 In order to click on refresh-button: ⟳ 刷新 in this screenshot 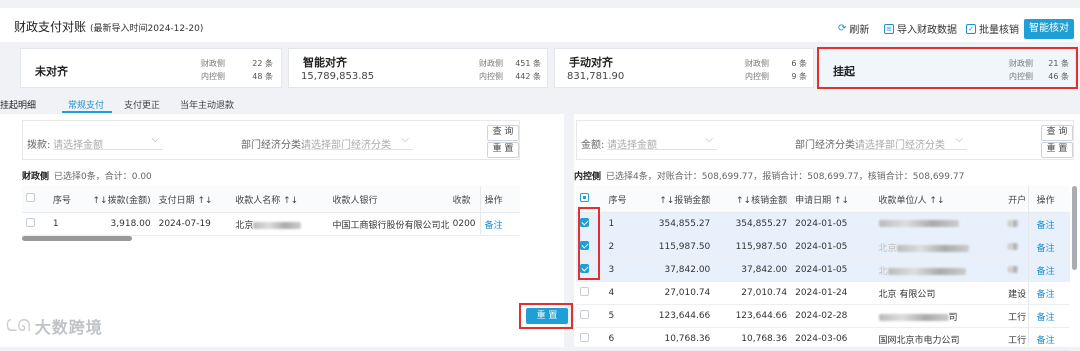, I will do `click(853, 28)`.